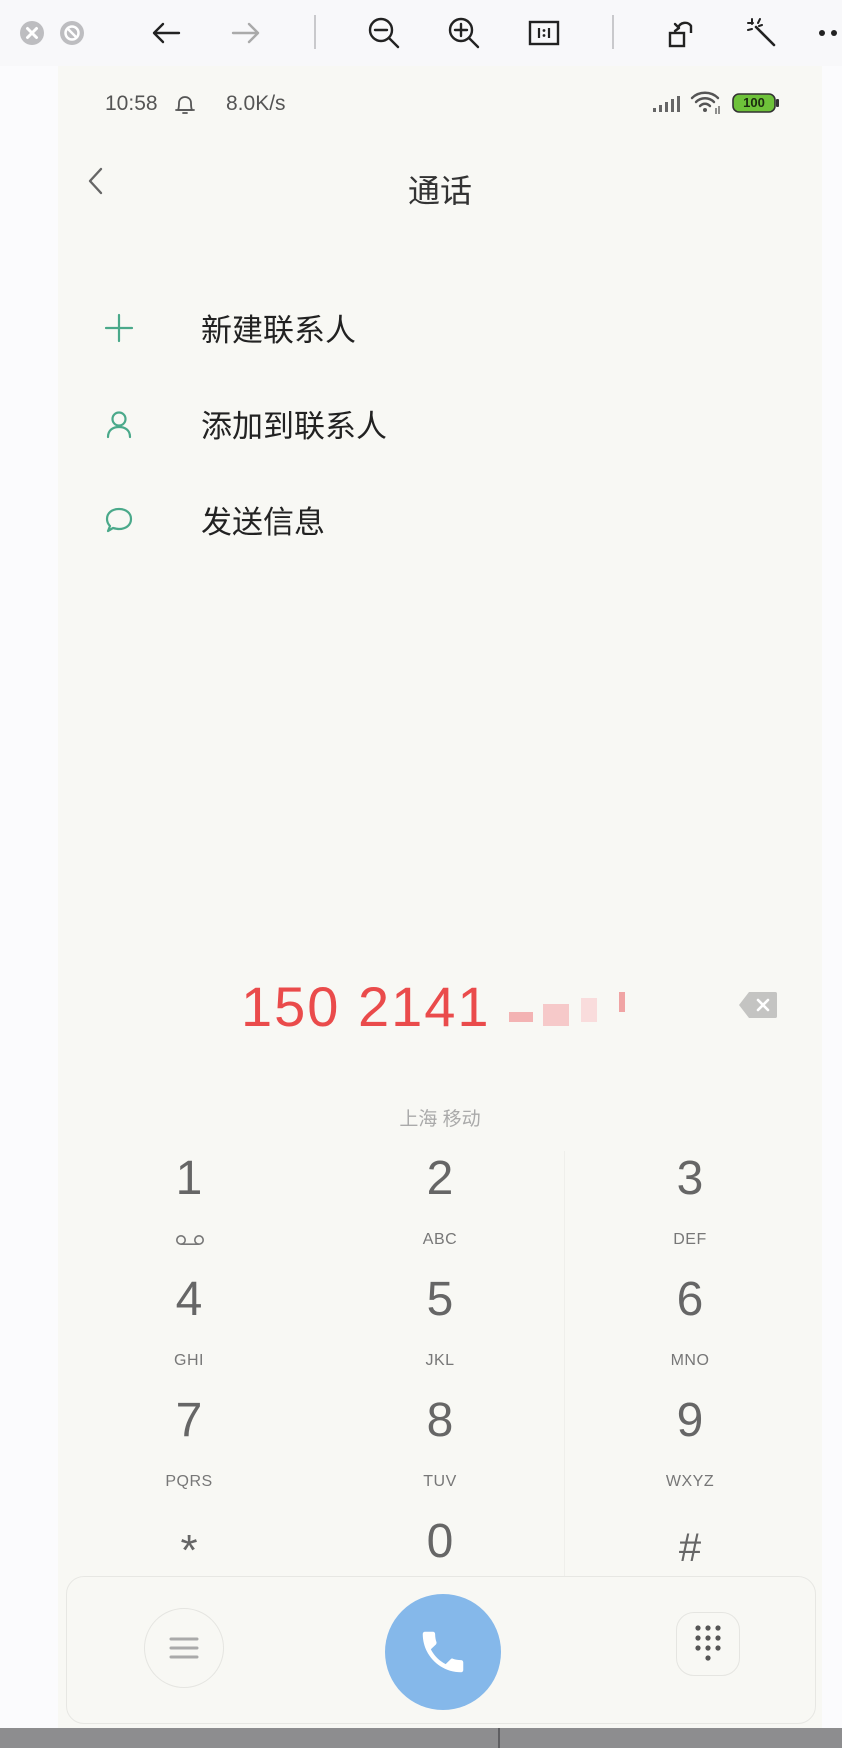 The height and width of the screenshot is (1748, 842). I want to click on menu-icon, so click(184, 1648).